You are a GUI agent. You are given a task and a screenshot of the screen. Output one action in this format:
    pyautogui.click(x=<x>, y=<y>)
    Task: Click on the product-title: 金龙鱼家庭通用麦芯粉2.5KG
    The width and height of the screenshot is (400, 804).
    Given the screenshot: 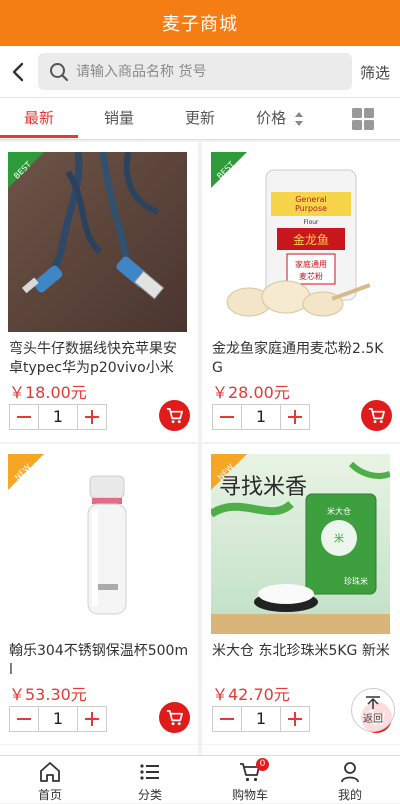 What is the action you would take?
    pyautogui.click(x=302, y=359)
    